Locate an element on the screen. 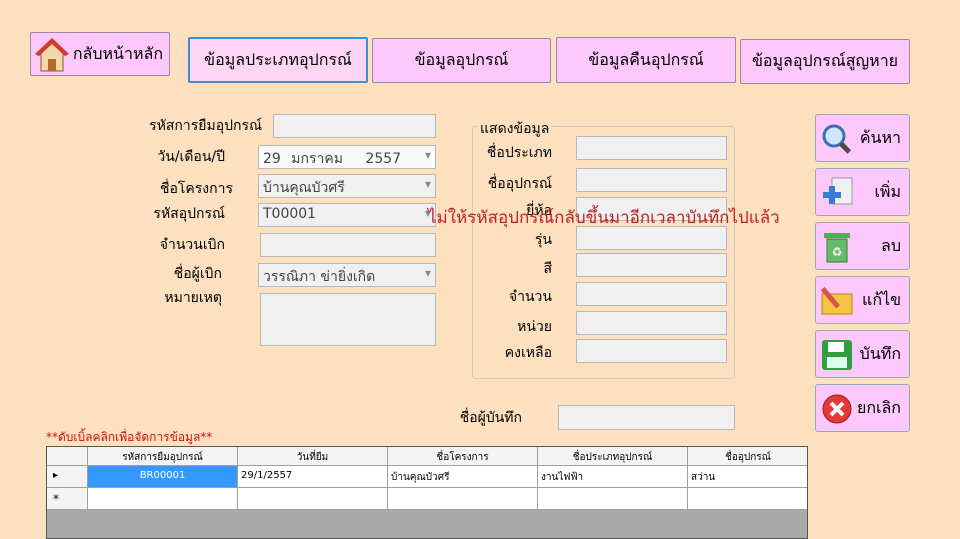 The image size is (960, 539). tab-return: ข้อมูลคืนอุปกรณ์ is located at coordinates (646, 60).